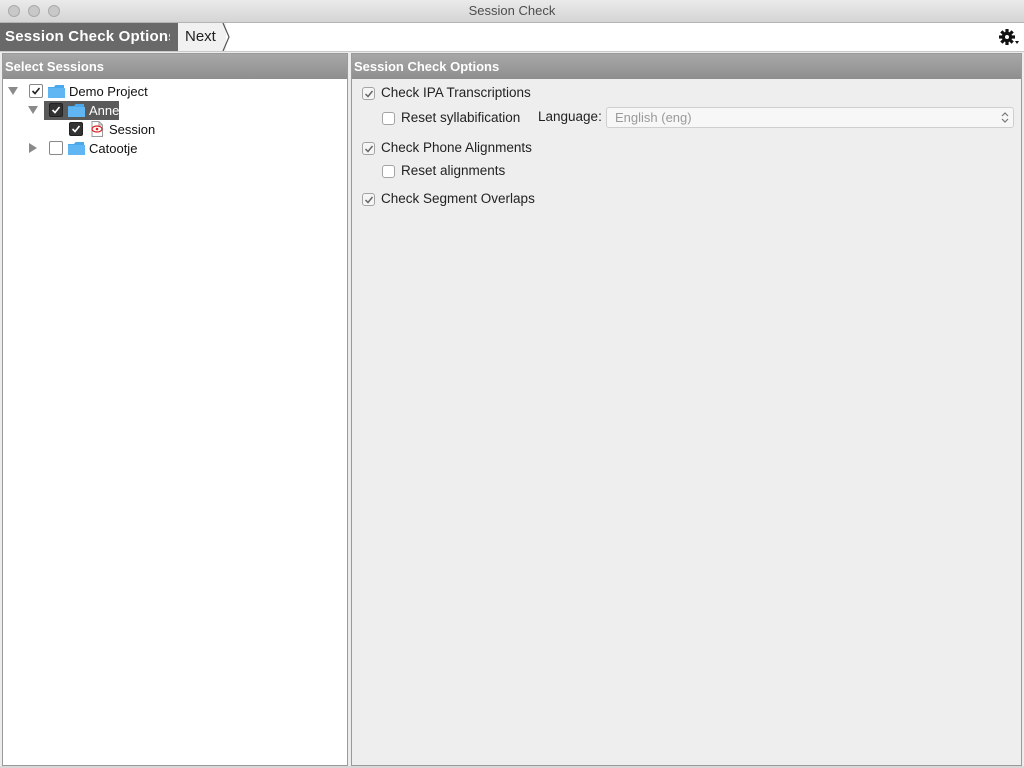  I want to click on breadcrumb-current-step: Session Check Options, so click(90, 37).